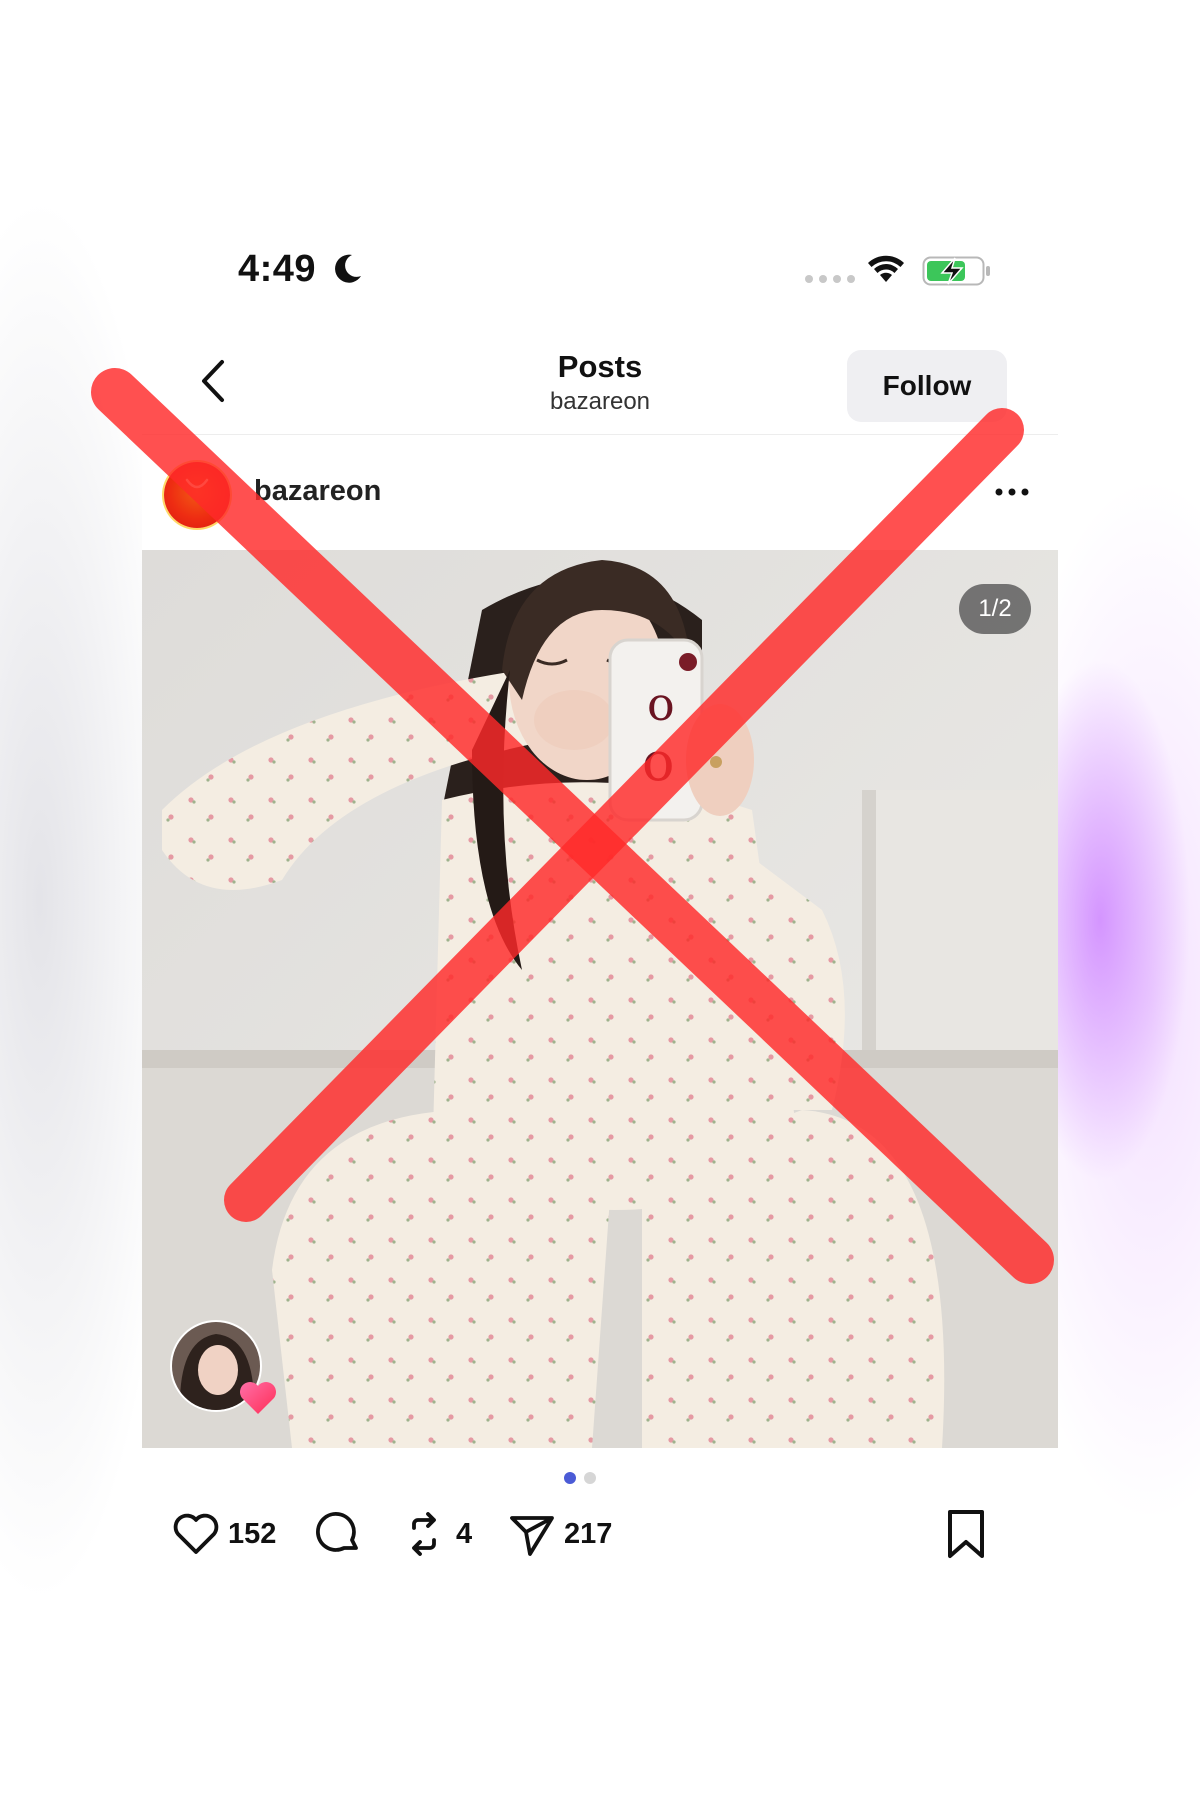 The image size is (1200, 1800). Describe the element at coordinates (886, 268) in the screenshot. I see `wifi-icon` at that location.